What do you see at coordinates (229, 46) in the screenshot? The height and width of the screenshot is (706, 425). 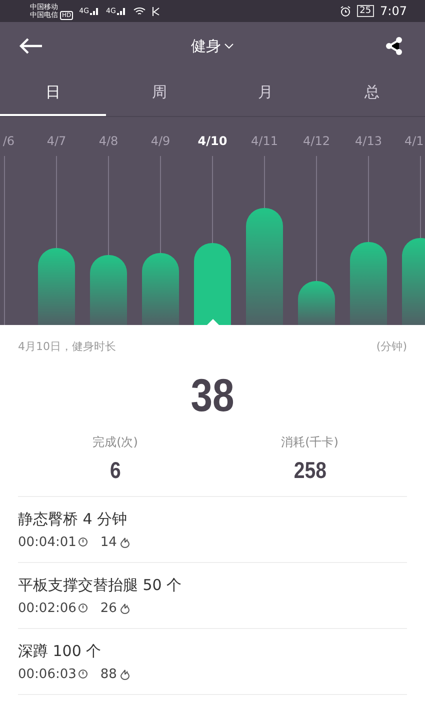 I see `chevron-down-icon` at bounding box center [229, 46].